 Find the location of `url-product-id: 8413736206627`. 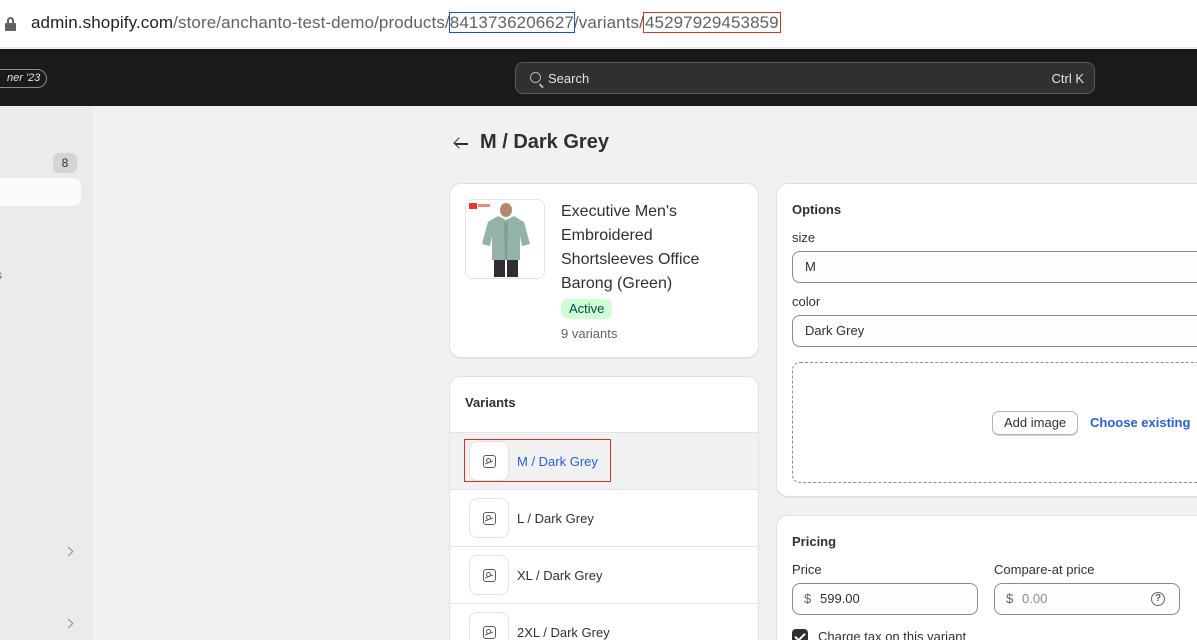

url-product-id: 8413736206627 is located at coordinates (511, 22).